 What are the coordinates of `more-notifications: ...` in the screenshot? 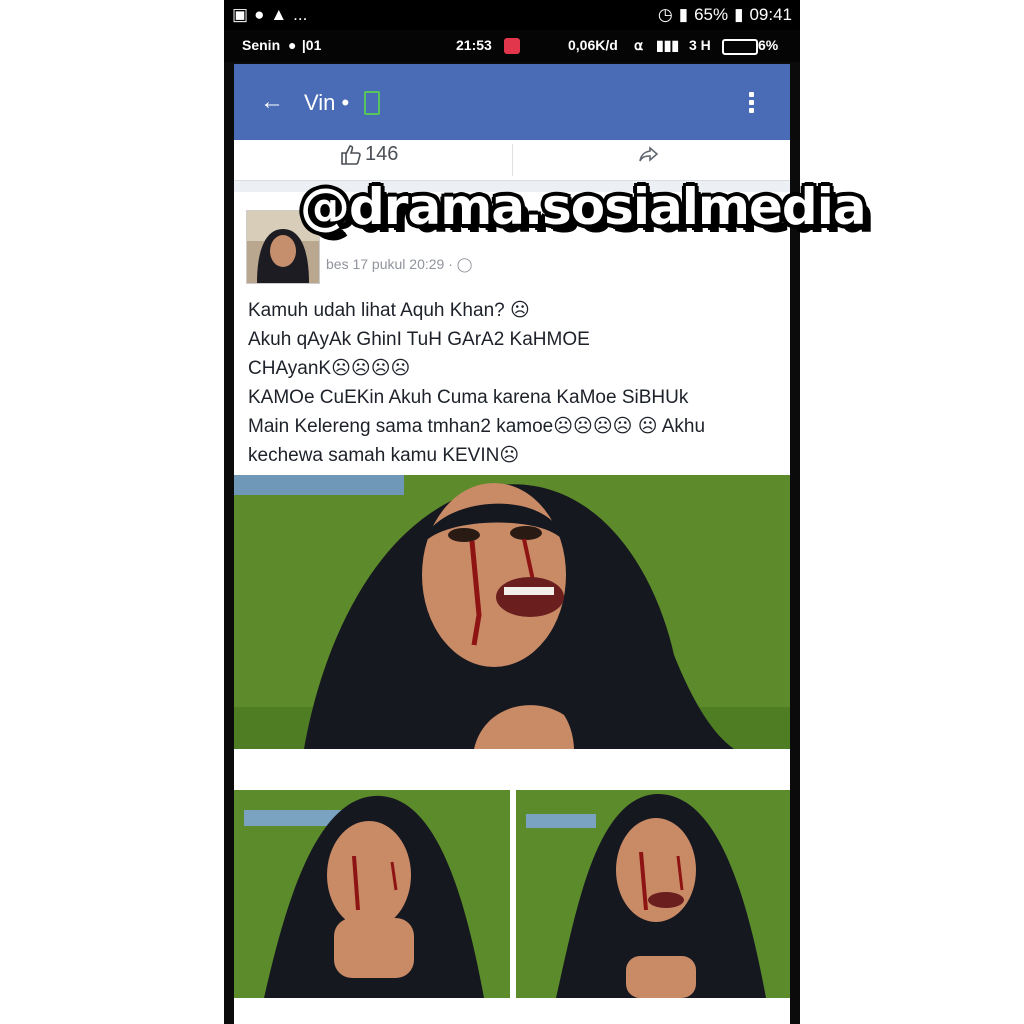 It's located at (300, 14).